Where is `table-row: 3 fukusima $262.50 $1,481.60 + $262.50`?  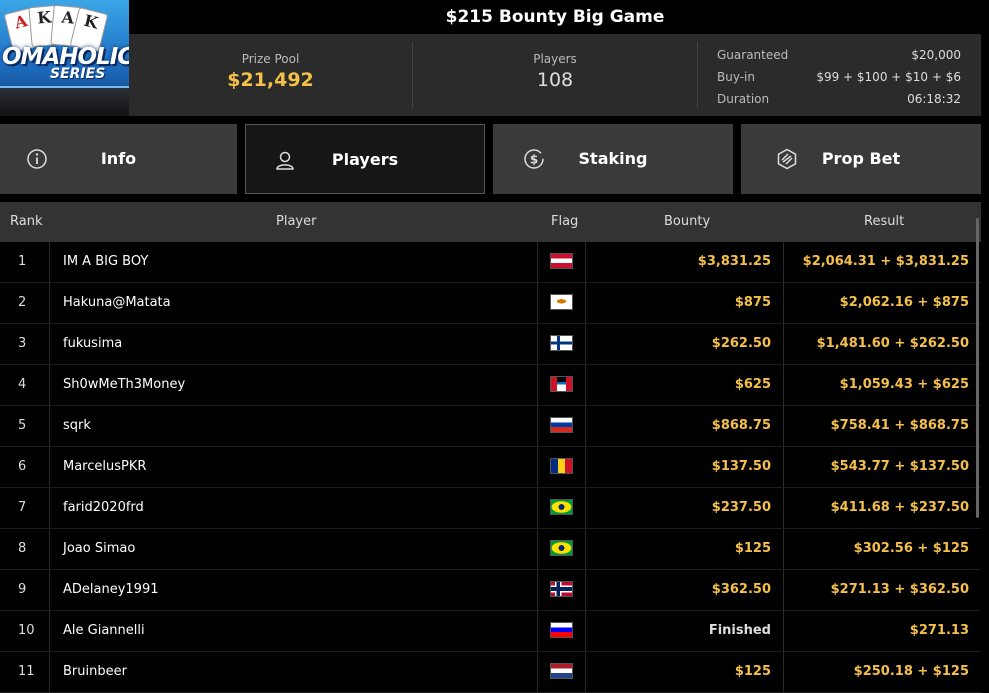 table-row: 3 fukusima $262.50 $1,481.60 + $262.50 is located at coordinates (490, 344).